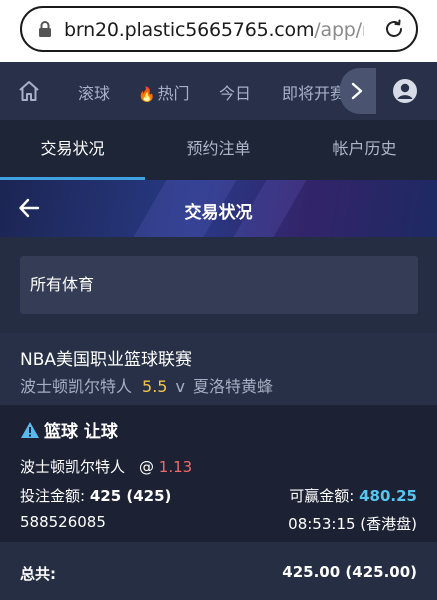 This screenshot has height=600, width=437. What do you see at coordinates (38, 574) in the screenshot?
I see `total-label: 总共:` at bounding box center [38, 574].